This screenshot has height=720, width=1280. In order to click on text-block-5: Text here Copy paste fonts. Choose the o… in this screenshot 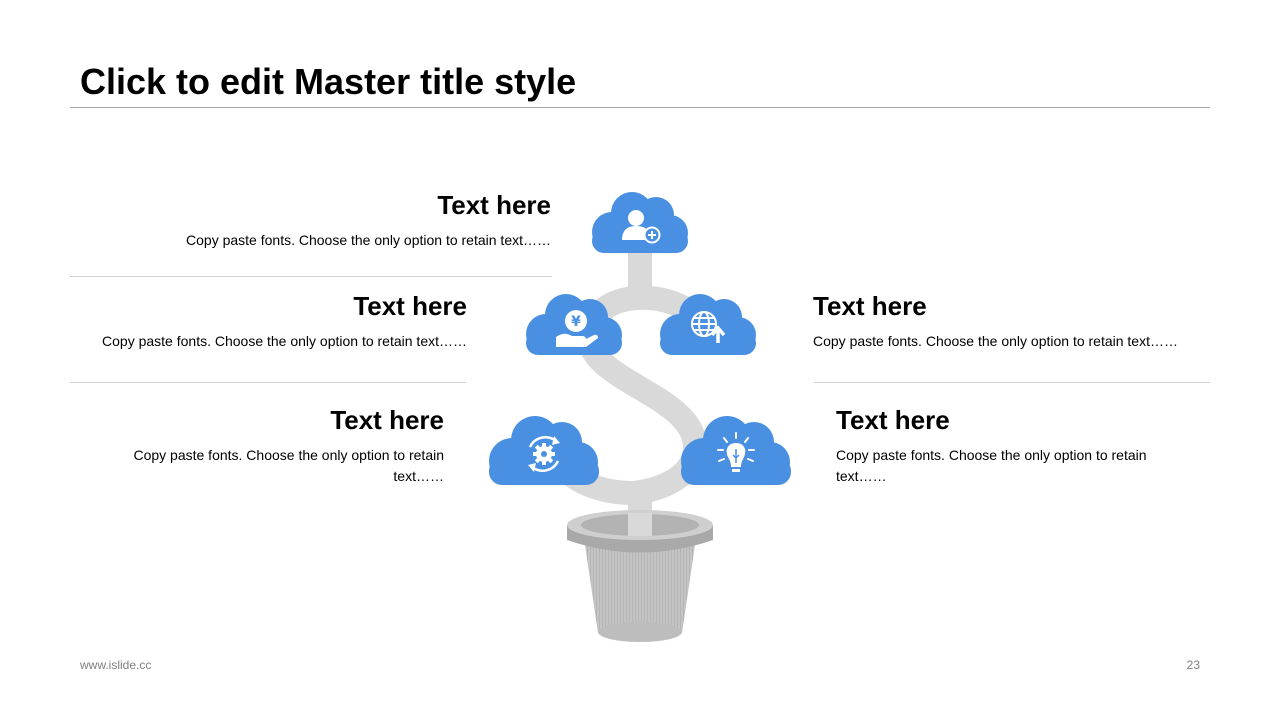, I will do `click(1003, 446)`.